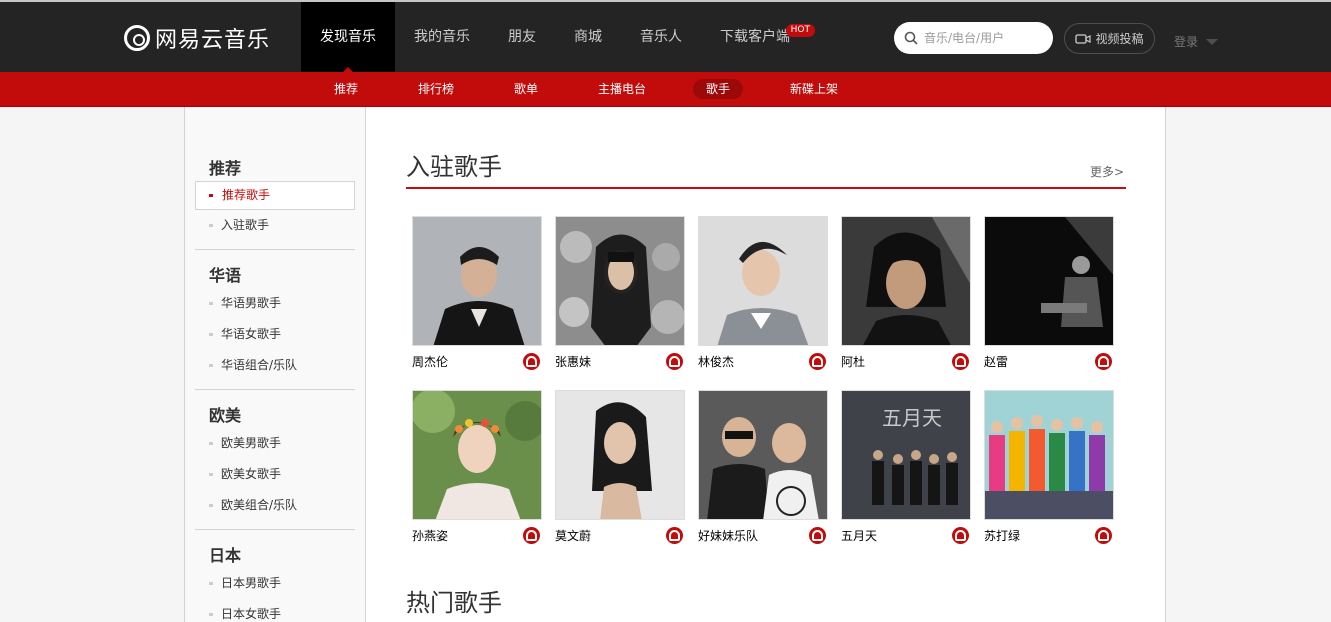  I want to click on nav-my-music: 我的音乐, so click(442, 37).